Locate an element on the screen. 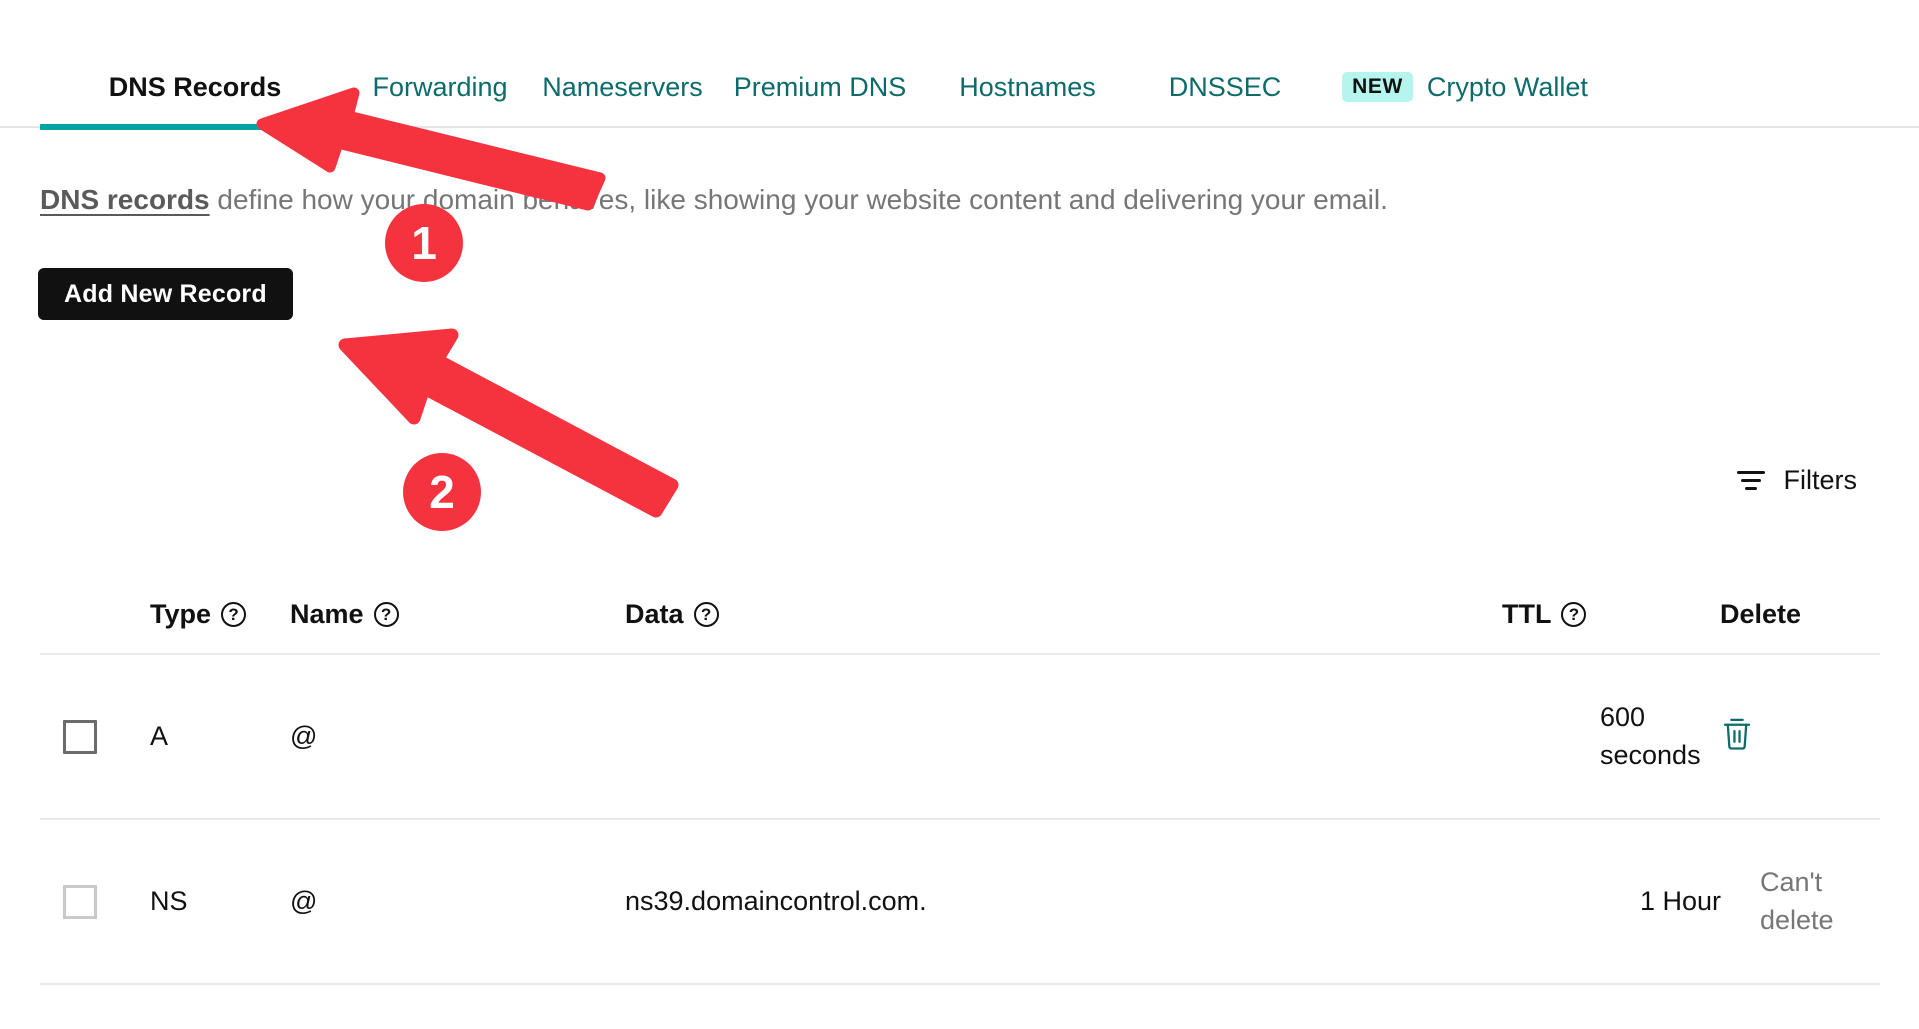 This screenshot has height=1029, width=1919. tab-forwarding-label: Forwarding is located at coordinates (440, 86).